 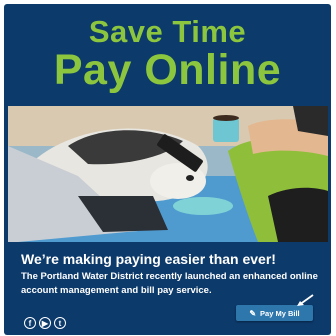 I want to click on twitter-icon: t, so click(x=60, y=323).